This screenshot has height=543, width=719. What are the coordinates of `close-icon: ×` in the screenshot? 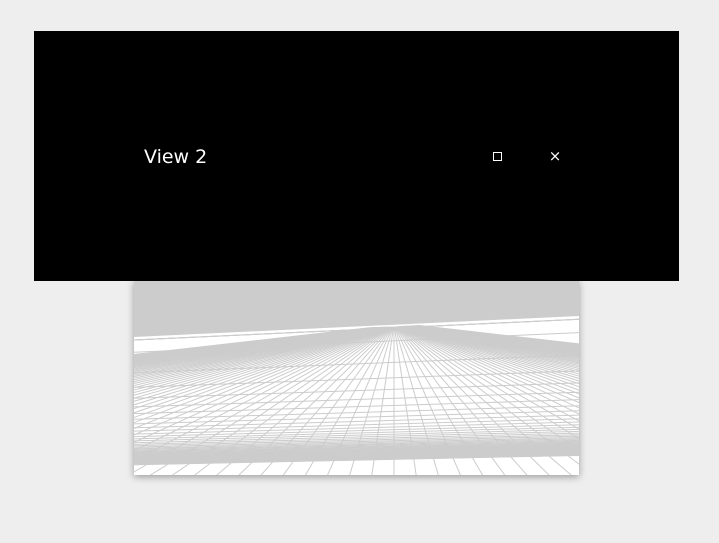 It's located at (555, 155).